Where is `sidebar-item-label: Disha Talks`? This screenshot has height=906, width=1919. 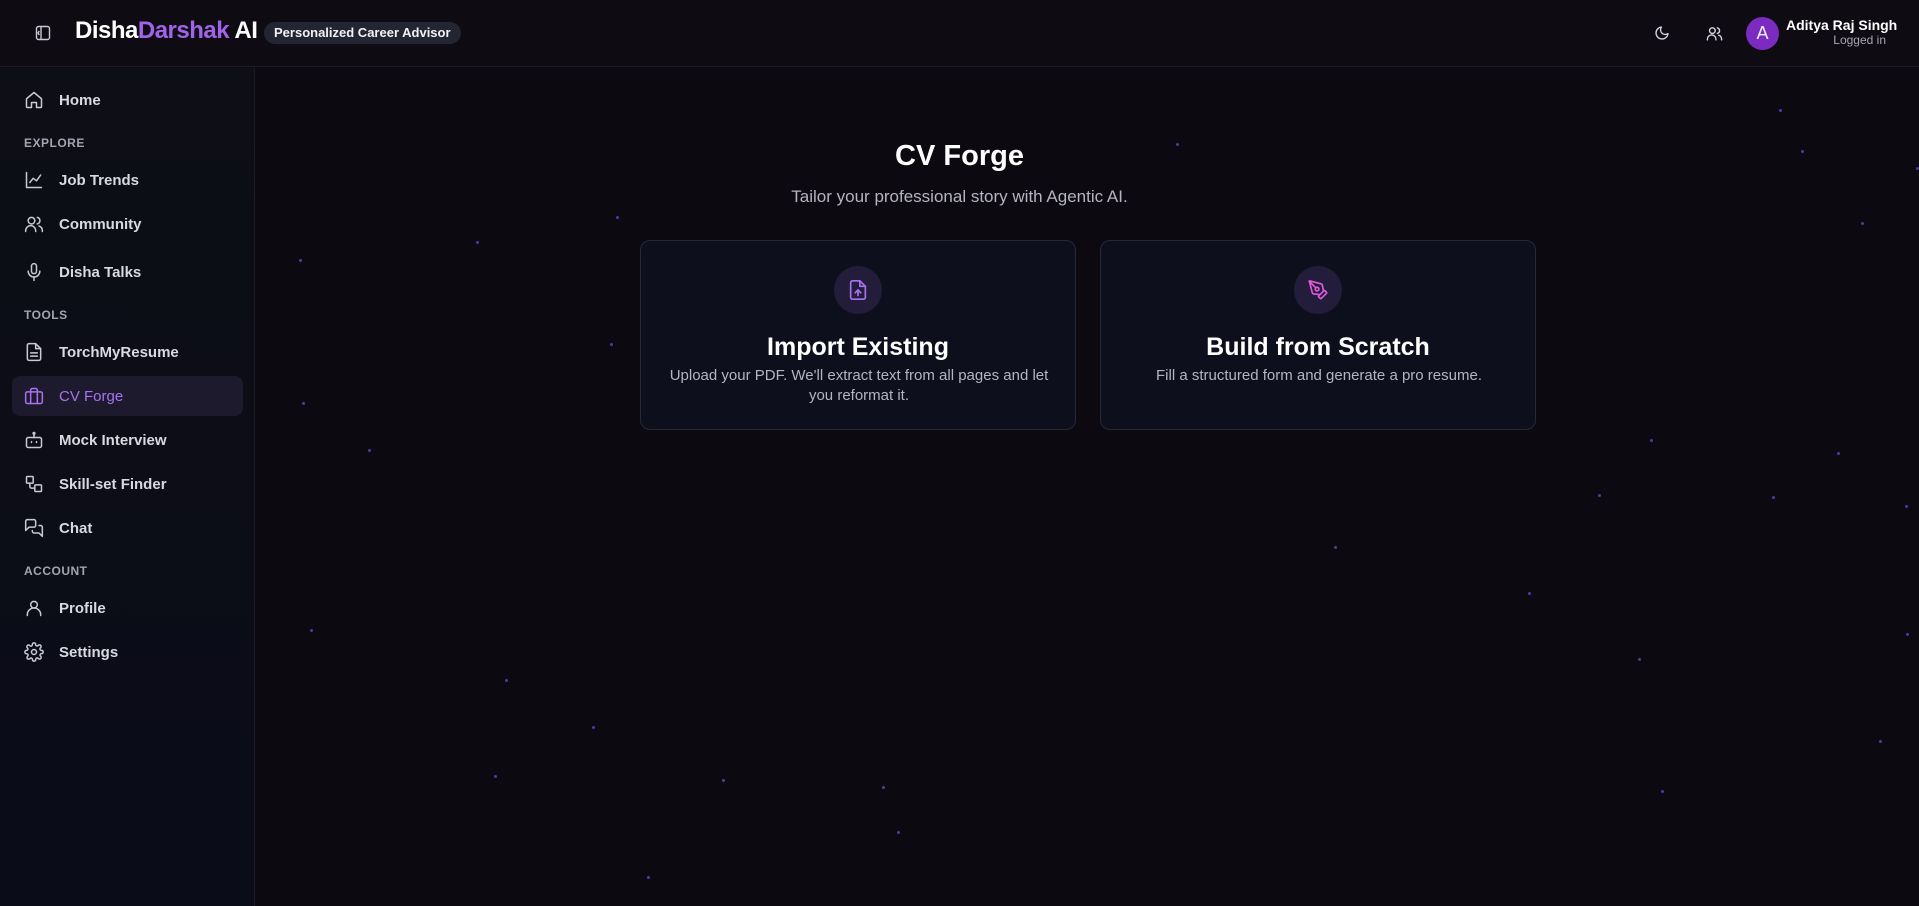
sidebar-item-label: Disha Talks is located at coordinates (100, 272).